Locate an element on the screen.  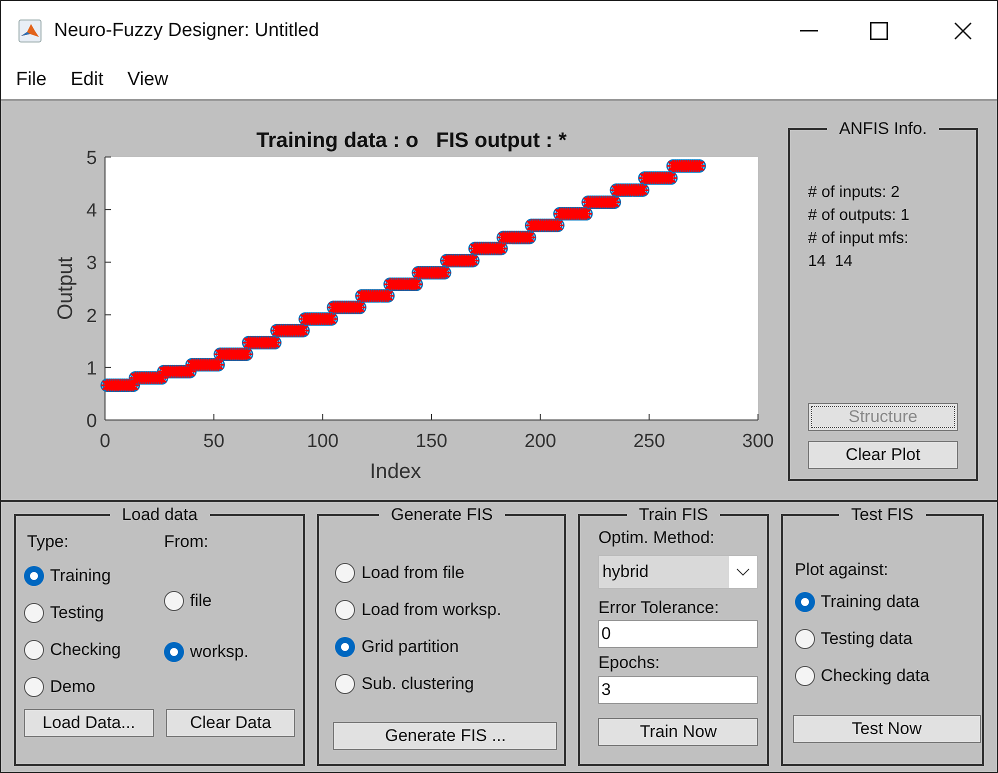
radio-label: Demo is located at coordinates (73, 687).